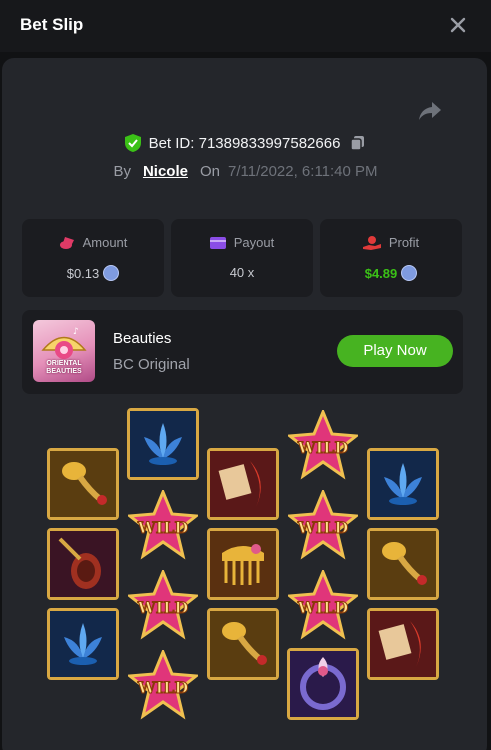 The image size is (491, 750). What do you see at coordinates (165, 171) in the screenshot?
I see `username-link: Nicole` at bounding box center [165, 171].